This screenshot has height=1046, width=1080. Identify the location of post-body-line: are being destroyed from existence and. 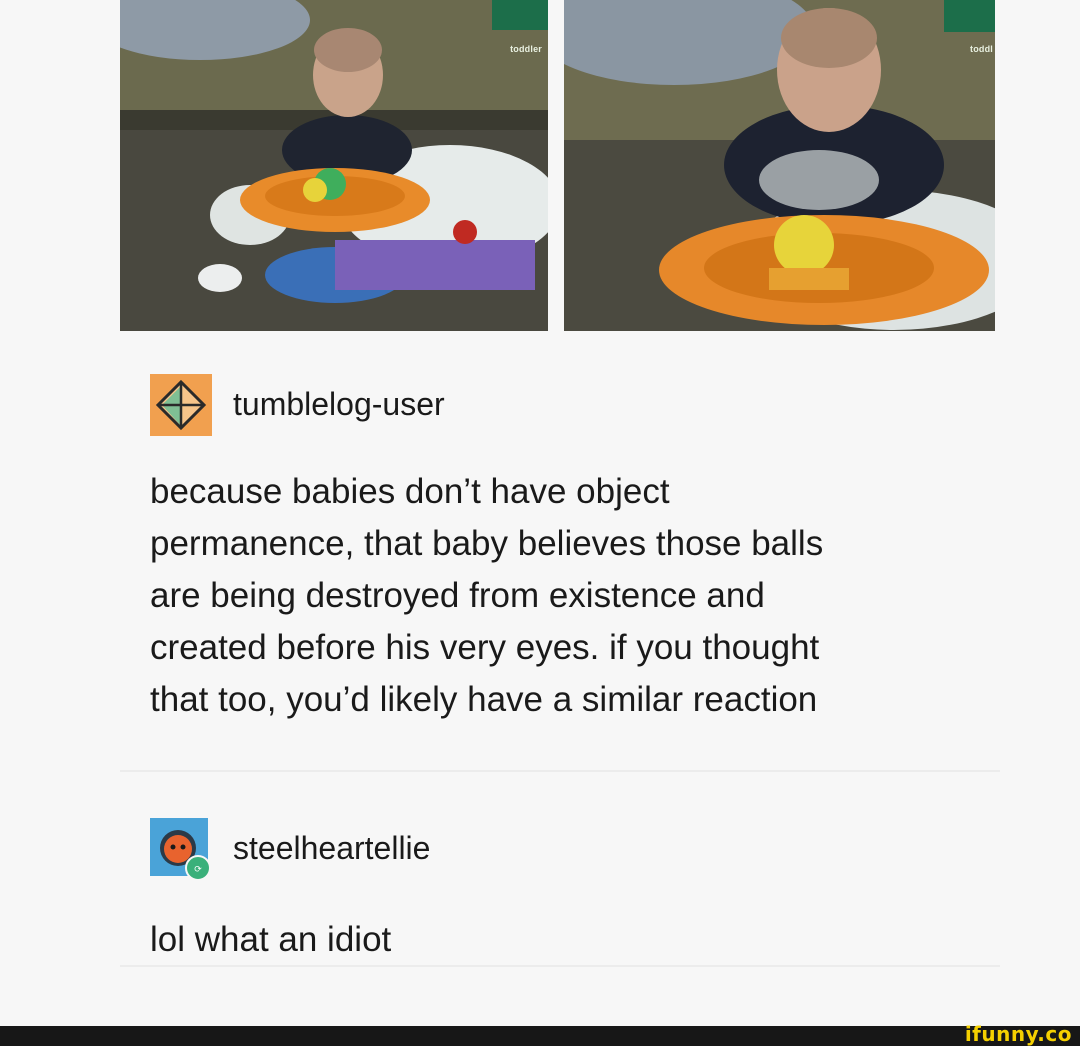
(457, 595).